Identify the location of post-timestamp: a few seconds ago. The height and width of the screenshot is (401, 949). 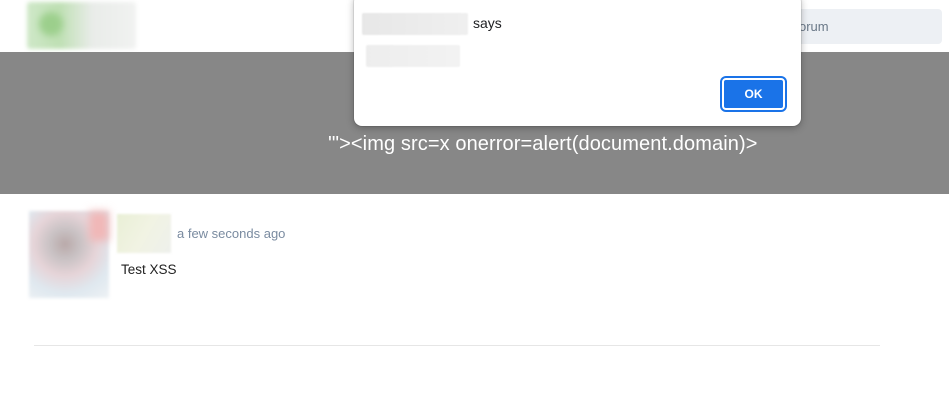
(231, 233).